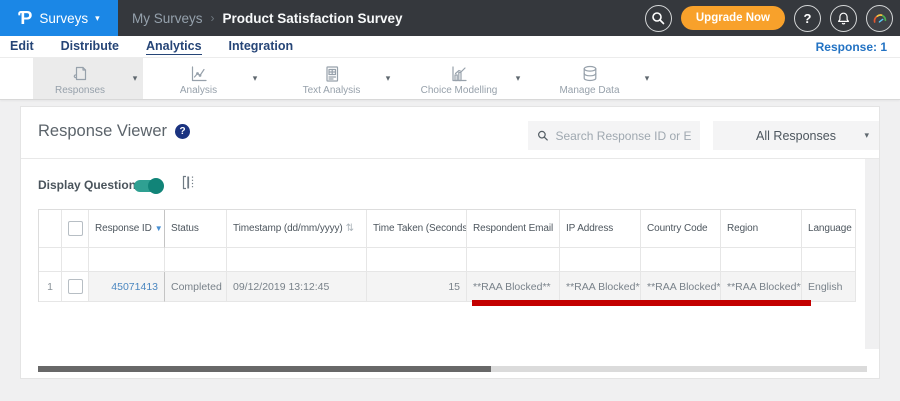  Describe the element at coordinates (183, 131) in the screenshot. I see `response-viewer-help-icon: ?` at that location.